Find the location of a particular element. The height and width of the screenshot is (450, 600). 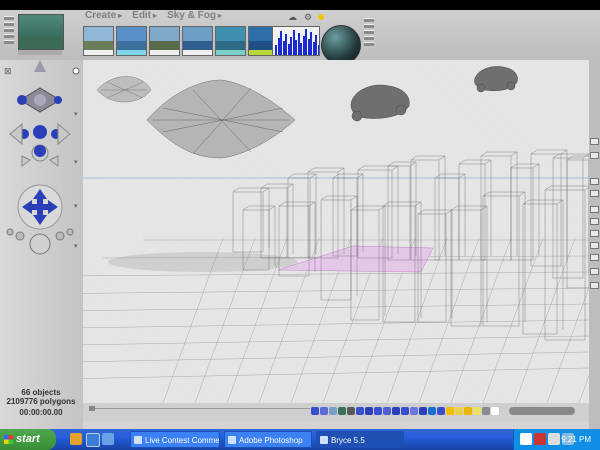

option-dot-icon is located at coordinates (76, 71).